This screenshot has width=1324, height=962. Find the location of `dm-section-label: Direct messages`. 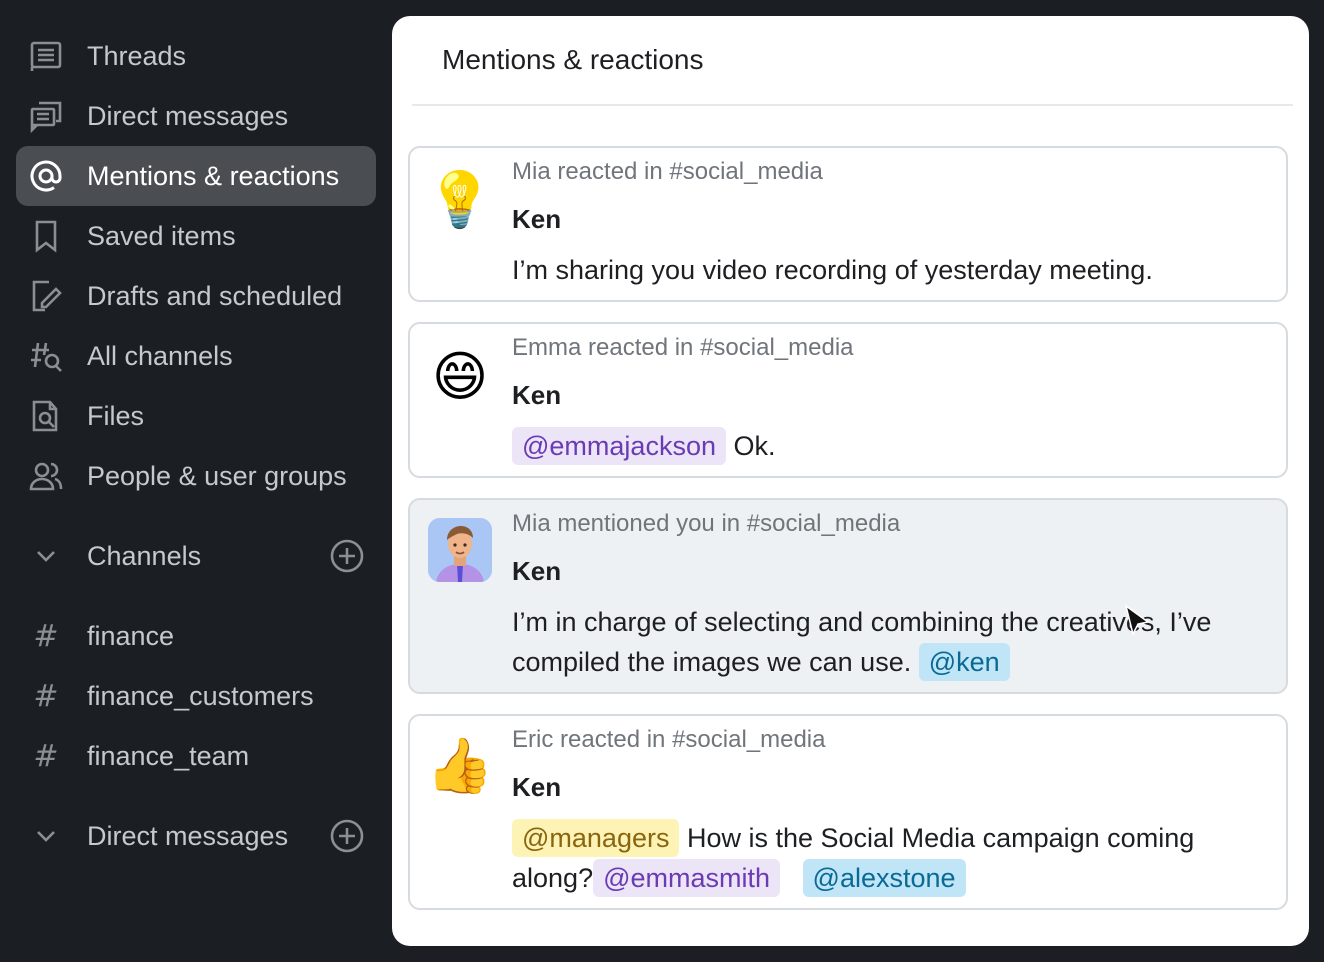

dm-section-label: Direct messages is located at coordinates (188, 835).